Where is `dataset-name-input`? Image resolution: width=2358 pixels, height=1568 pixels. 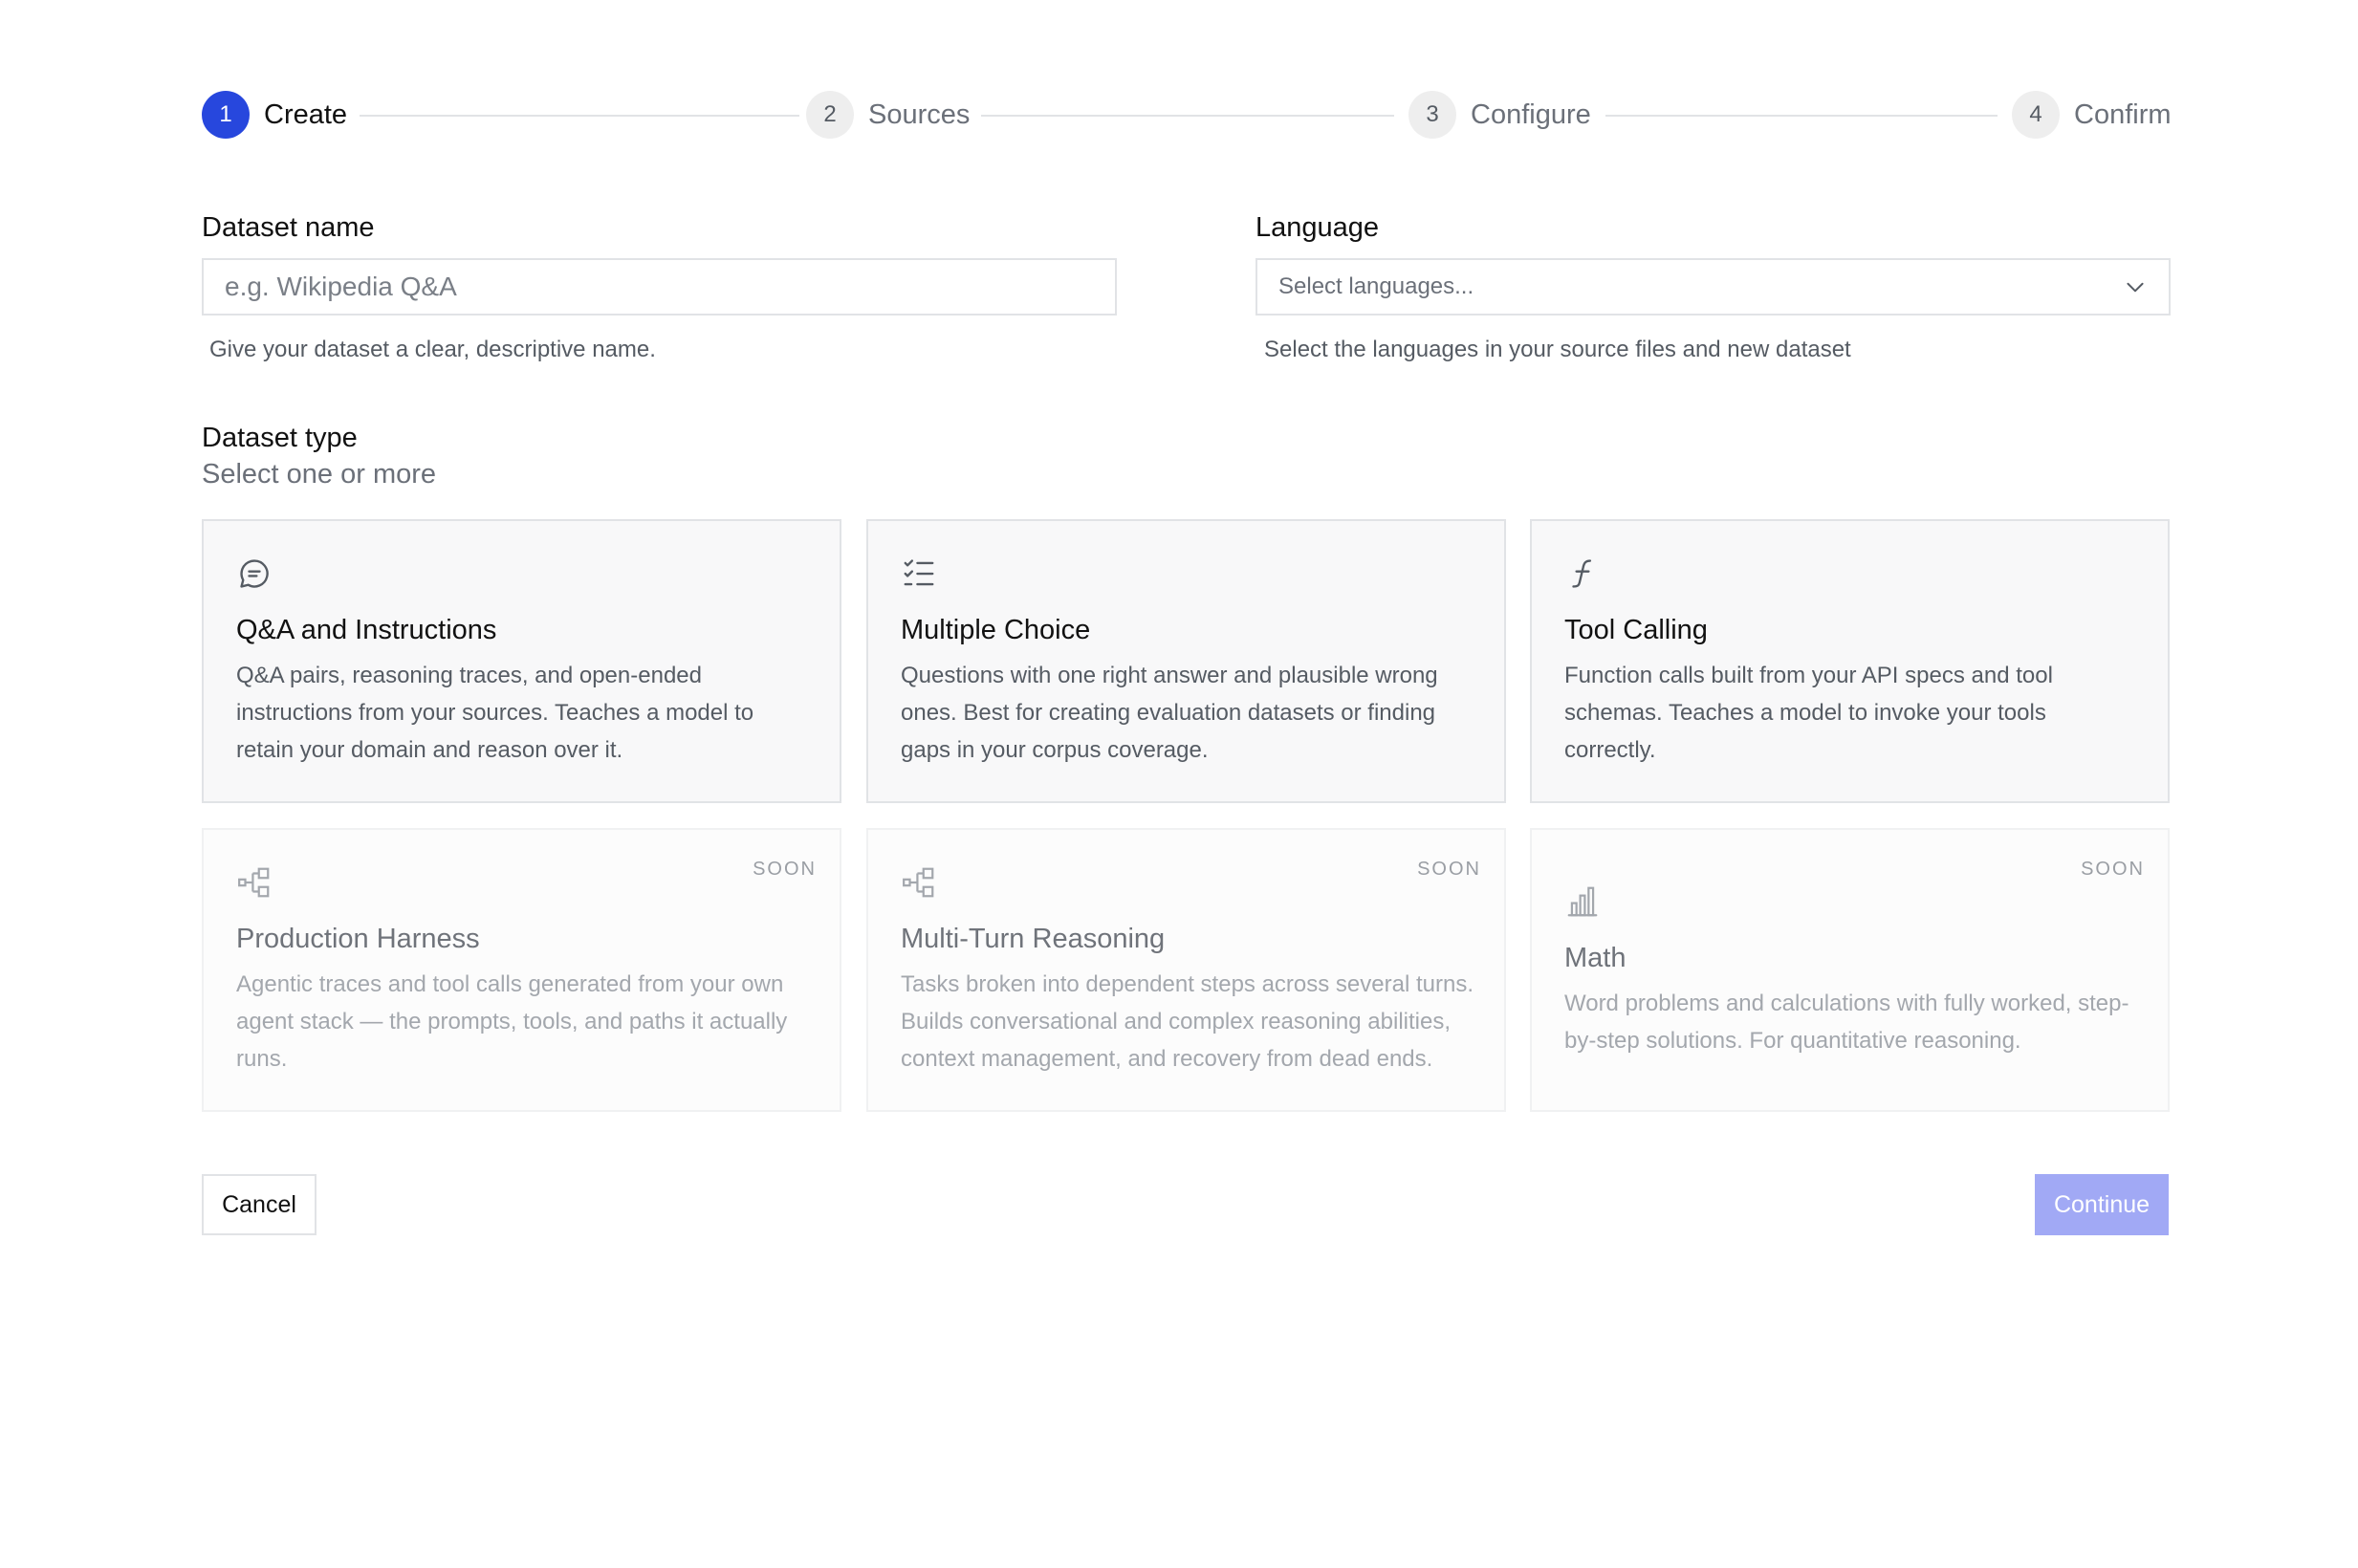 dataset-name-input is located at coordinates (660, 287).